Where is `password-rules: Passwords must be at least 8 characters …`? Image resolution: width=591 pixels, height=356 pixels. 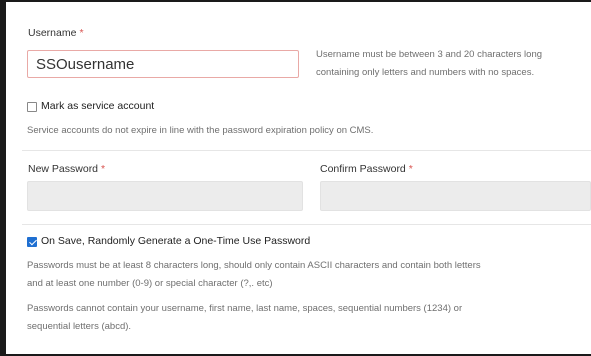
password-rules: Passwords must be at least 8 characters … is located at coordinates (254, 275).